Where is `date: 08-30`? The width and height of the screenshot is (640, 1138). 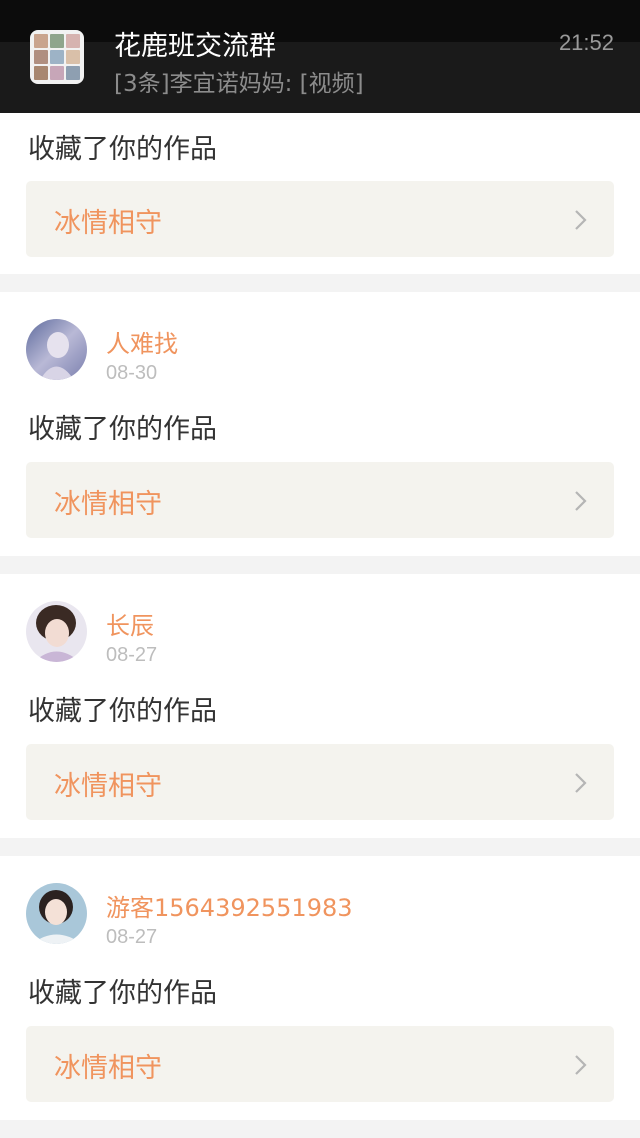 date: 08-30 is located at coordinates (132, 373).